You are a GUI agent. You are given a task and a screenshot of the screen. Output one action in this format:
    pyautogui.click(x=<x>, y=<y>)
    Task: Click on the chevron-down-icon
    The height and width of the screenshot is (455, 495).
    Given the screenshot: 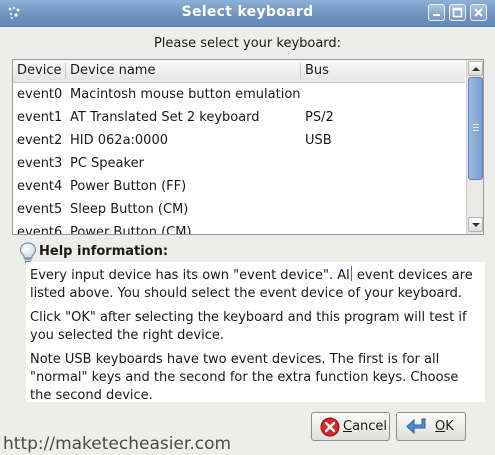 What is the action you would take?
    pyautogui.click(x=476, y=225)
    